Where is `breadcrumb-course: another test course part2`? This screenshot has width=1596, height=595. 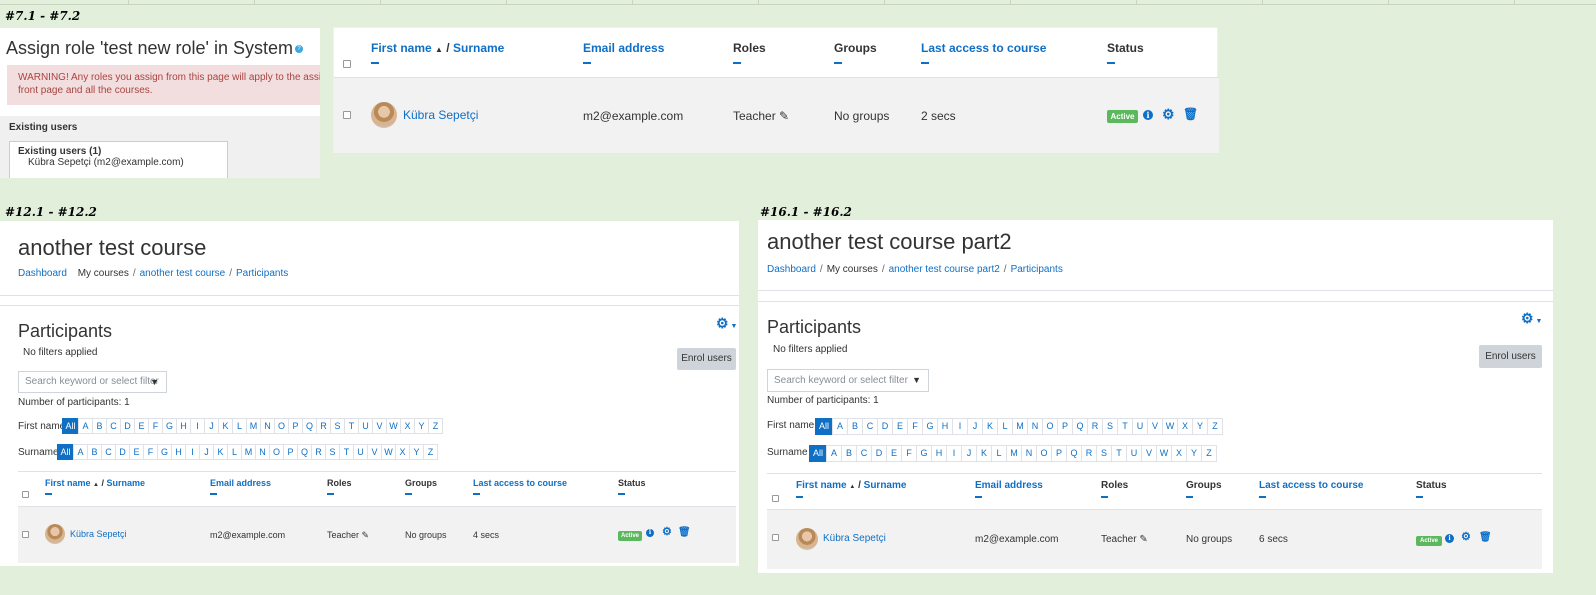 breadcrumb-course: another test course part2 is located at coordinates (944, 269).